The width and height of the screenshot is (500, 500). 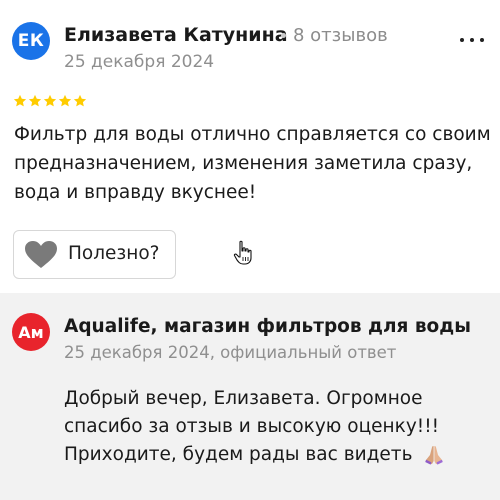 I want to click on user-avatar: ЕК, so click(x=31, y=41).